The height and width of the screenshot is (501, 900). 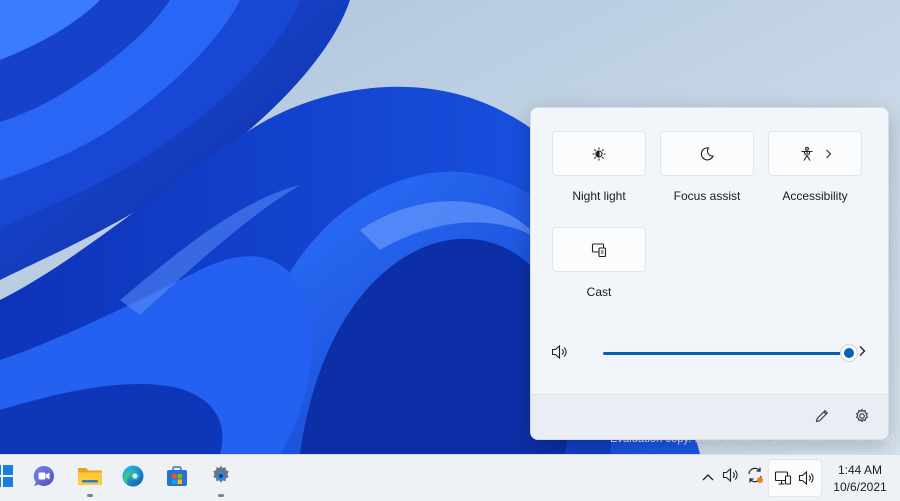 I want to click on volume-slider-fill, so click(x=726, y=353).